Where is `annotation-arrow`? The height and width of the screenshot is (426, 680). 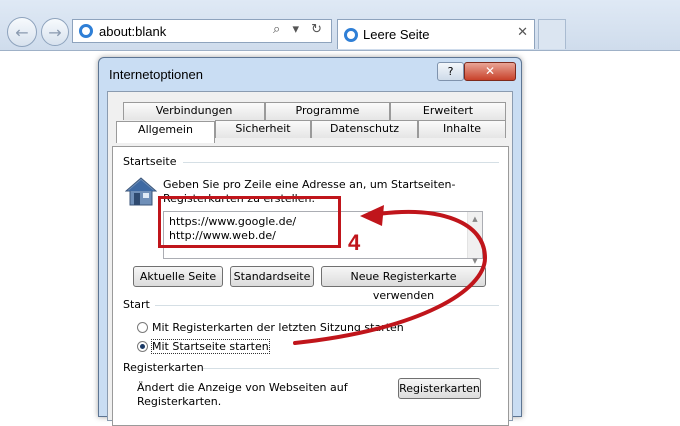 annotation-arrow is located at coordinates (390, 275).